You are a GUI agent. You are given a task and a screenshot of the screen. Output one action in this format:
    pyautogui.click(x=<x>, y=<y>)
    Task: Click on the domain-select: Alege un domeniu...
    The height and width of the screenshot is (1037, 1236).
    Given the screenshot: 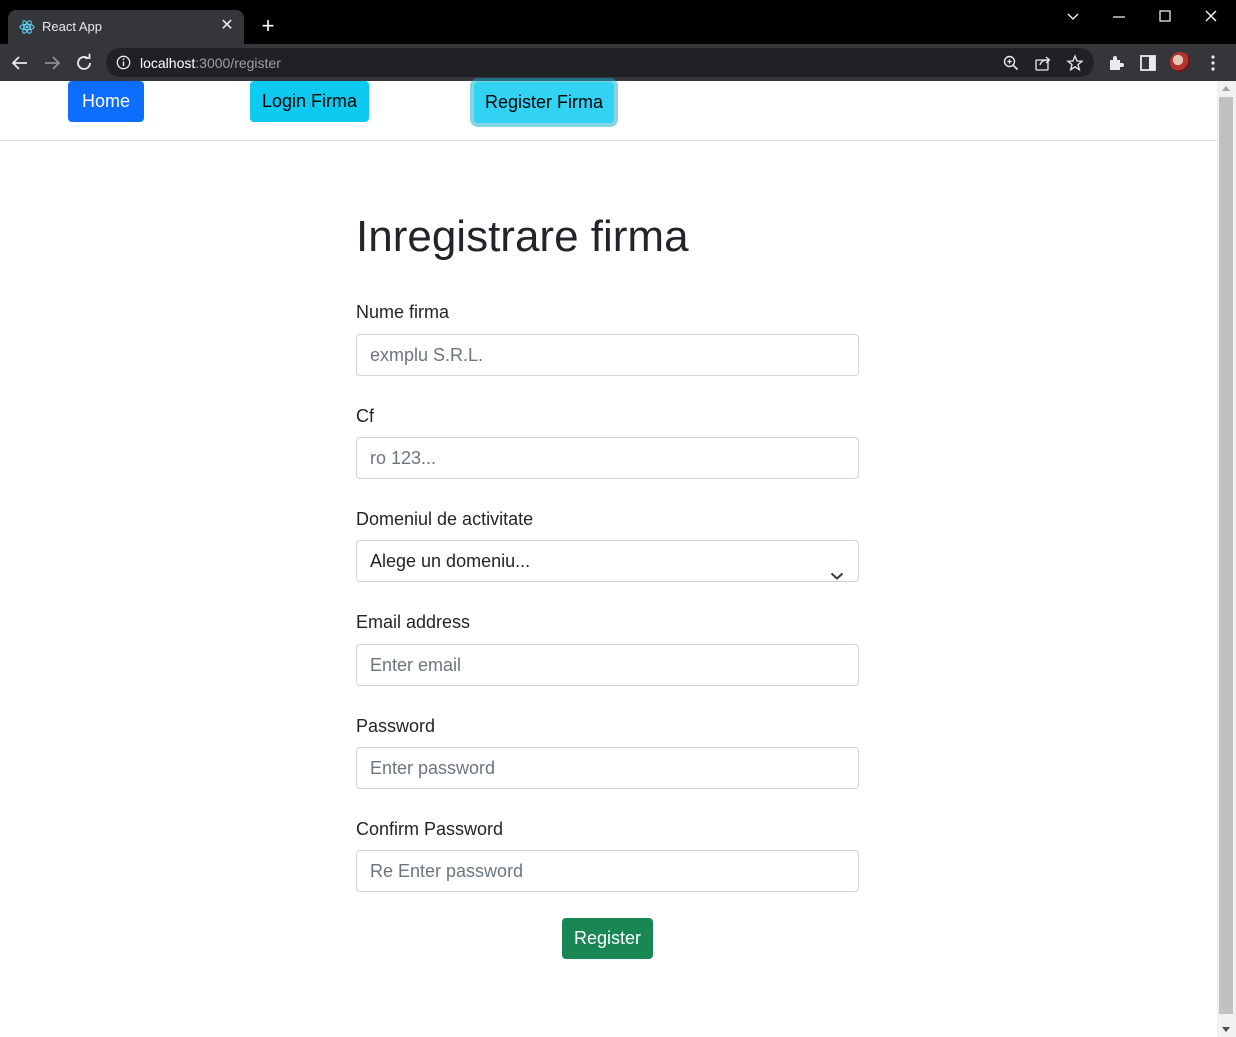 What is the action you would take?
    pyautogui.click(x=607, y=561)
    